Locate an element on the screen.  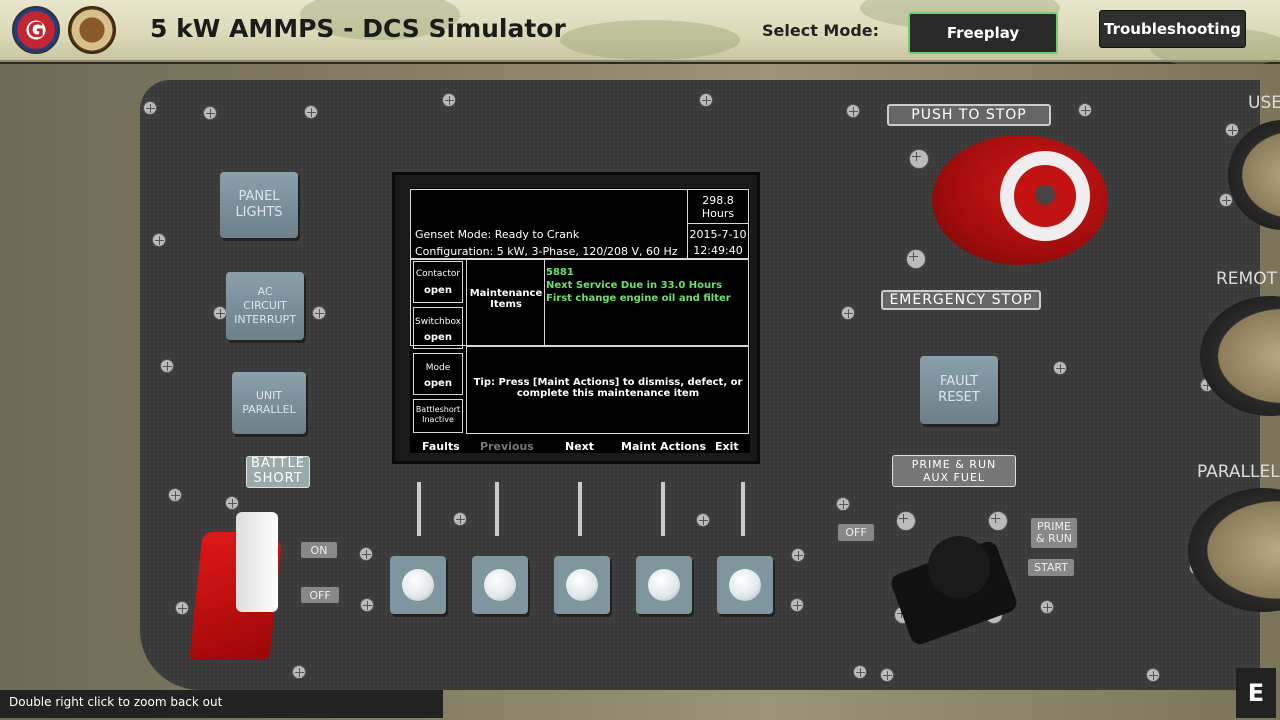
engine-control-selector-knob is located at coordinates (954, 591).